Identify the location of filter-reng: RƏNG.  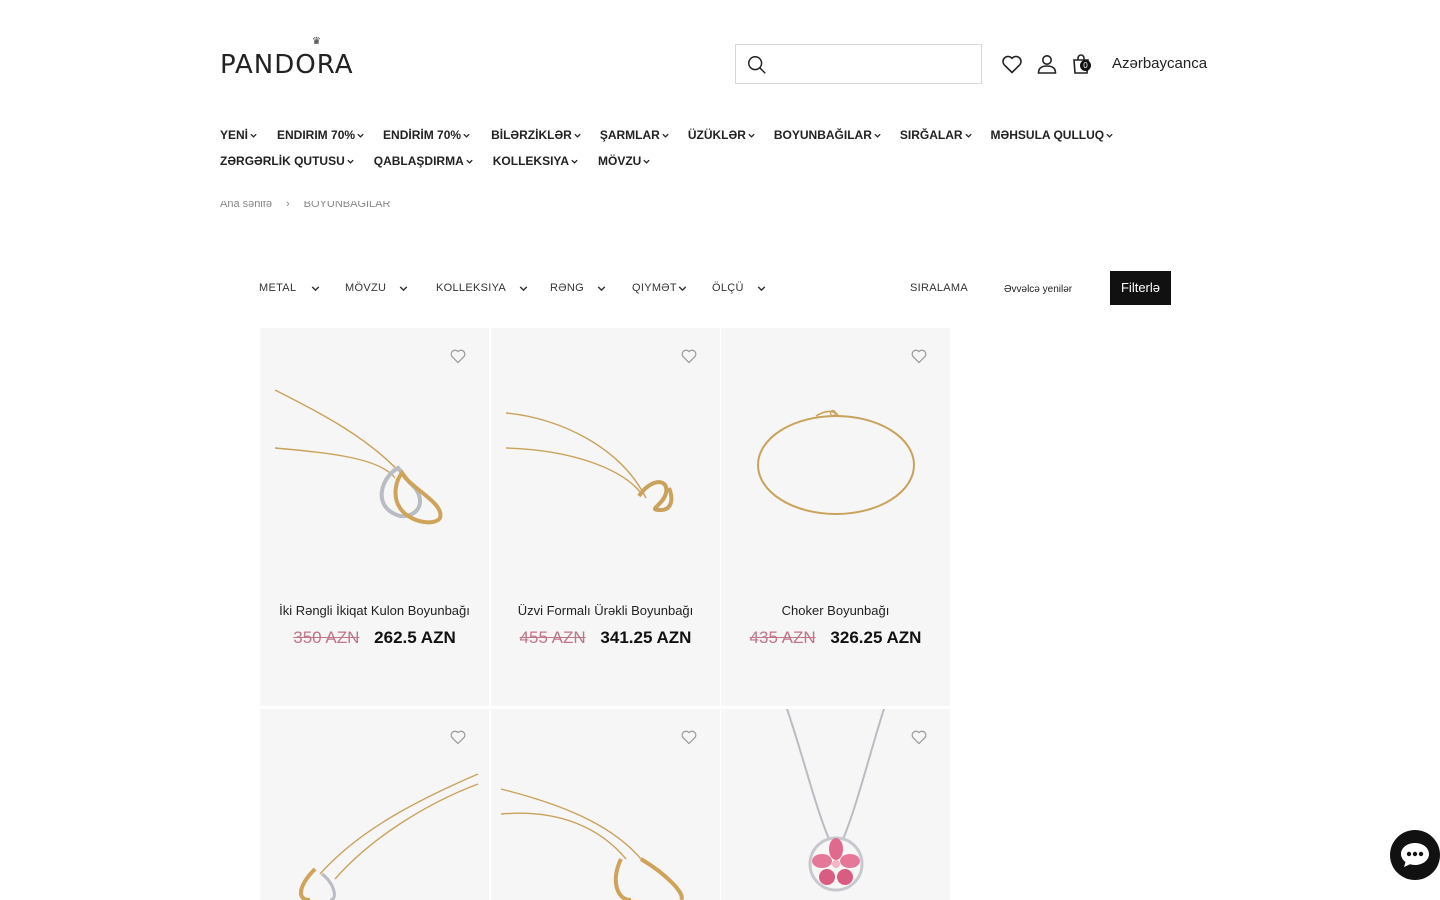
(578, 288).